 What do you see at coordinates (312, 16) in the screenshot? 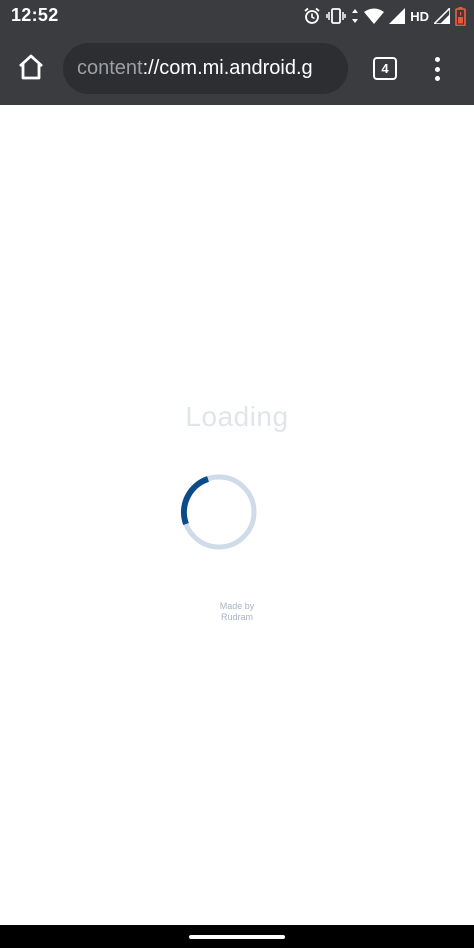
I see `alarm-icon` at bounding box center [312, 16].